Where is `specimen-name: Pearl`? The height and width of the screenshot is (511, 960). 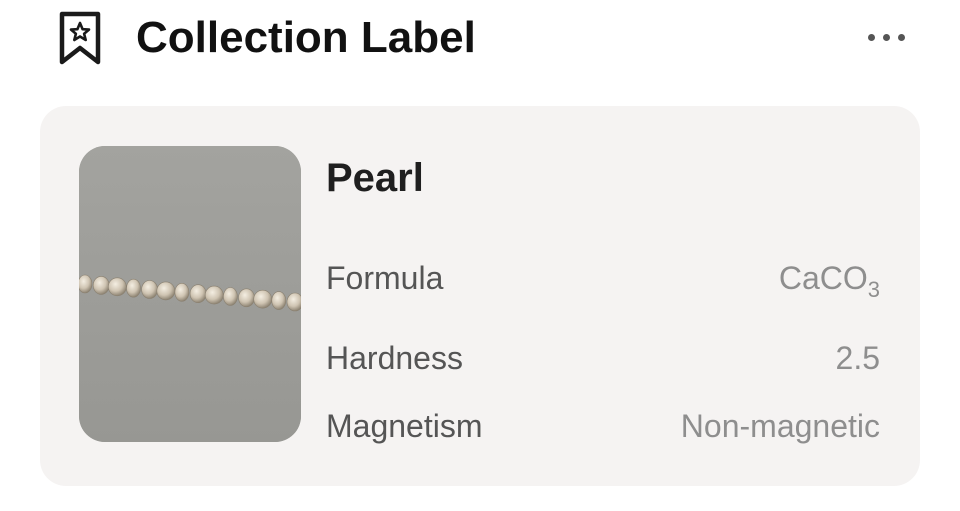
specimen-name: Pearl is located at coordinates (375, 178).